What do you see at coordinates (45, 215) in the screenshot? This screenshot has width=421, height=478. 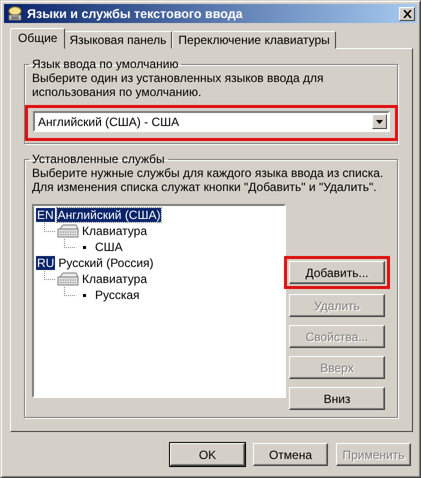 I see `language-badge: EN` at bounding box center [45, 215].